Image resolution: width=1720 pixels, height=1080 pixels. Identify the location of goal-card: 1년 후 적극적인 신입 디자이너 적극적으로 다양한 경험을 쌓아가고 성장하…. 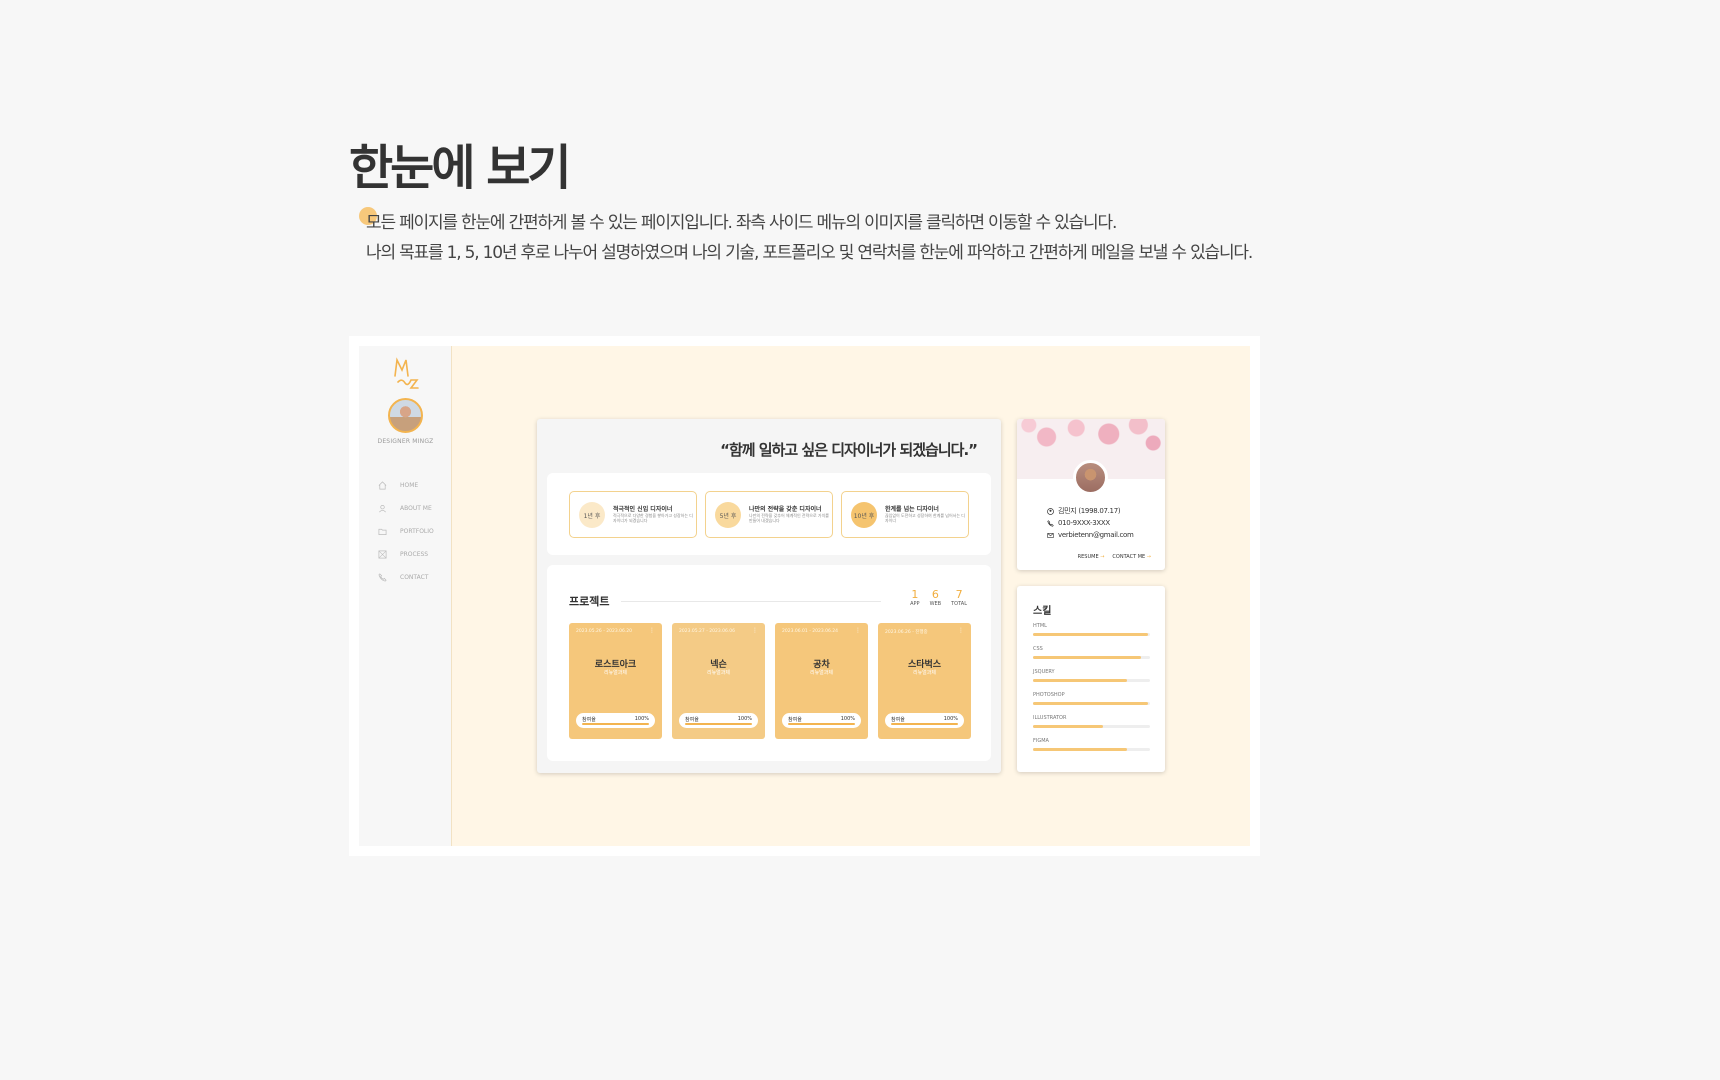
(633, 514).